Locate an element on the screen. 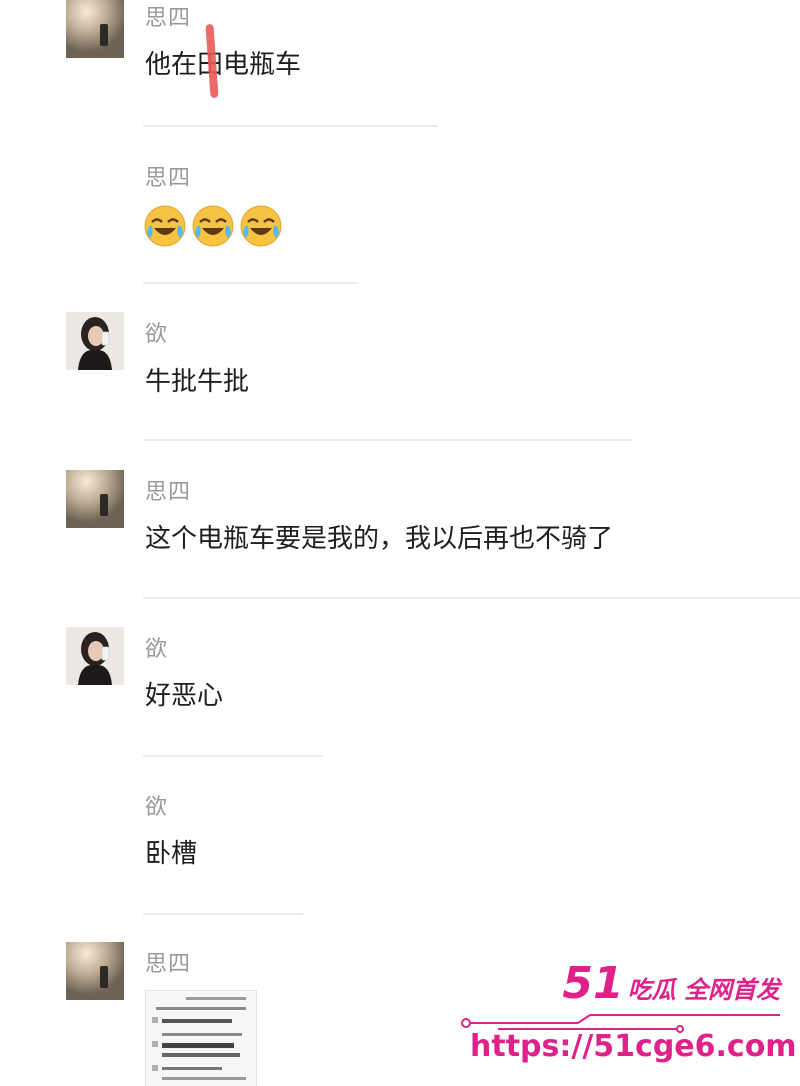 Image resolution: width=800 pixels, height=1086 pixels. message-text: 牛批牛批 is located at coordinates (197, 382).